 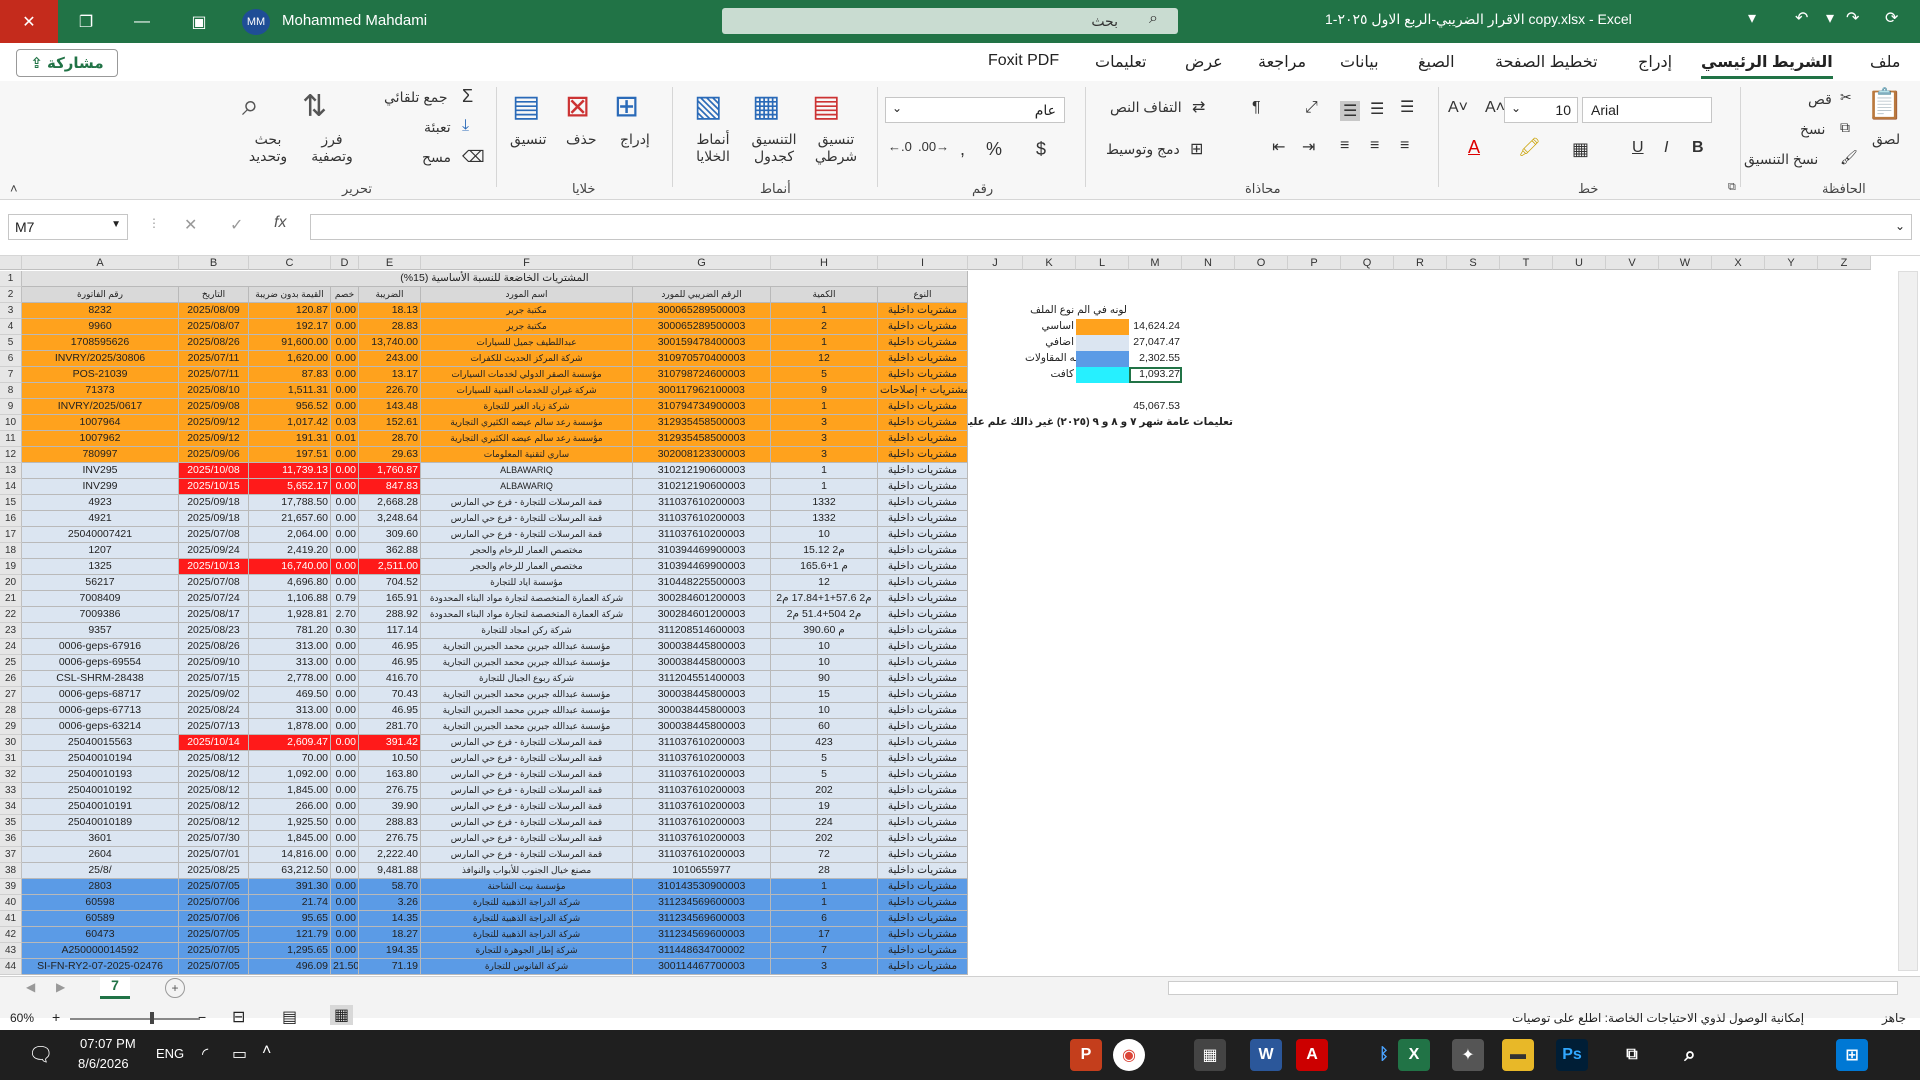 I want to click on column-title: خصم, so click(x=345, y=295).